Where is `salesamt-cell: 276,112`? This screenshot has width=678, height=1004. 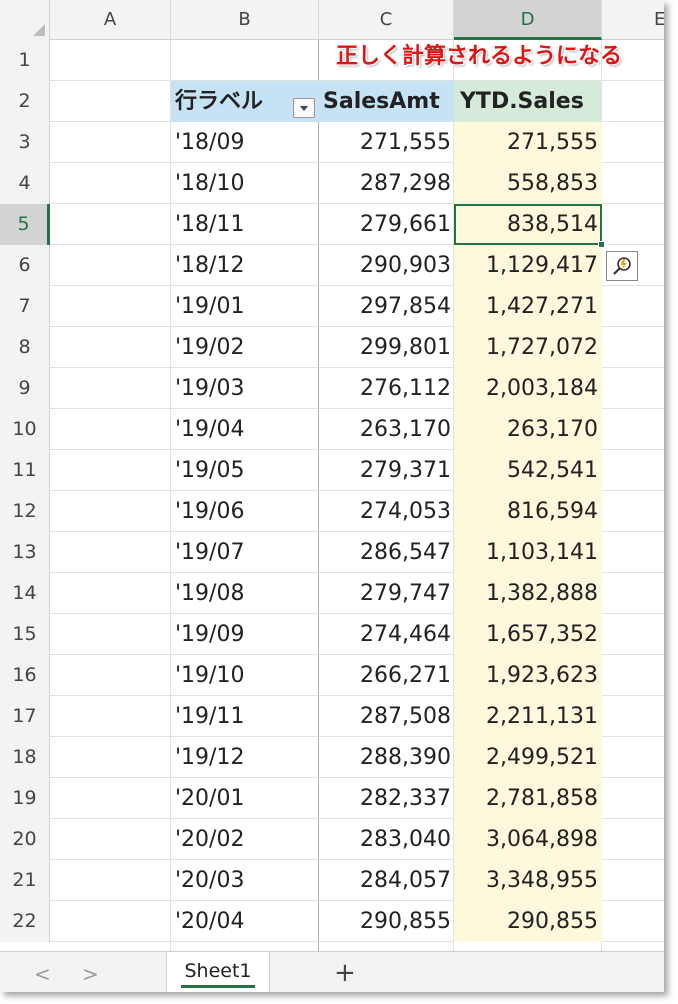 salesamt-cell: 276,112 is located at coordinates (386, 388).